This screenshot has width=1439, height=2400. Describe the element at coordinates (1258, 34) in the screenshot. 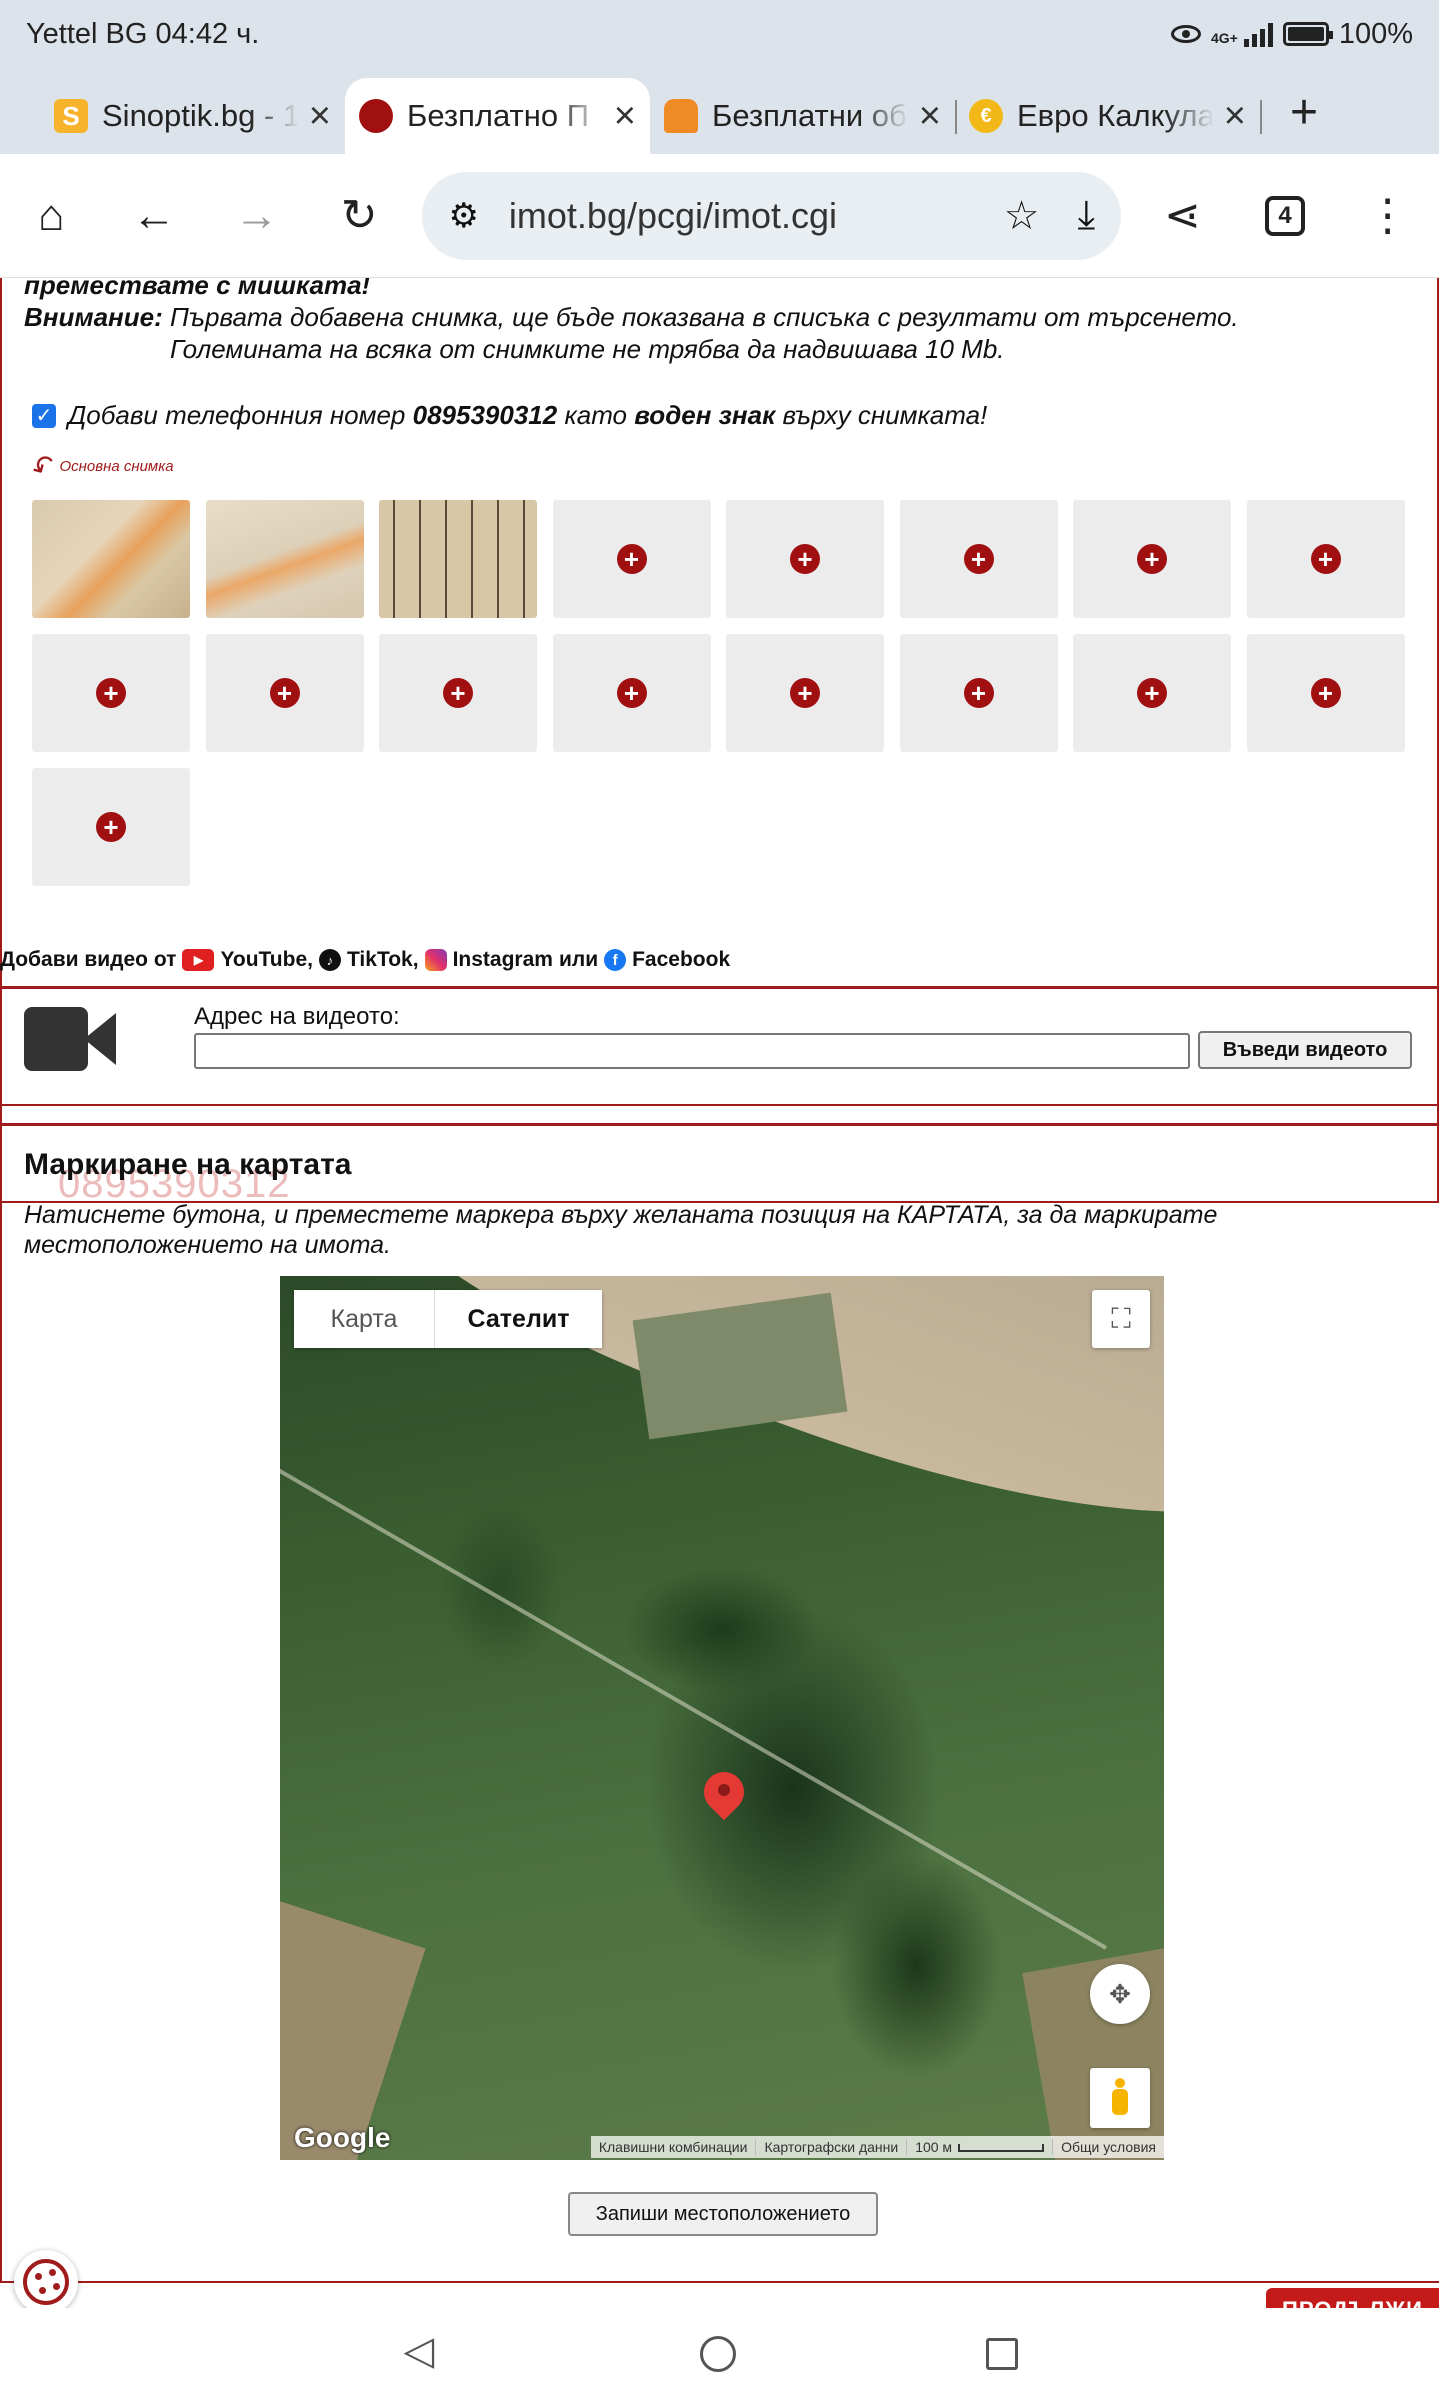

I see `signal-icon` at that location.